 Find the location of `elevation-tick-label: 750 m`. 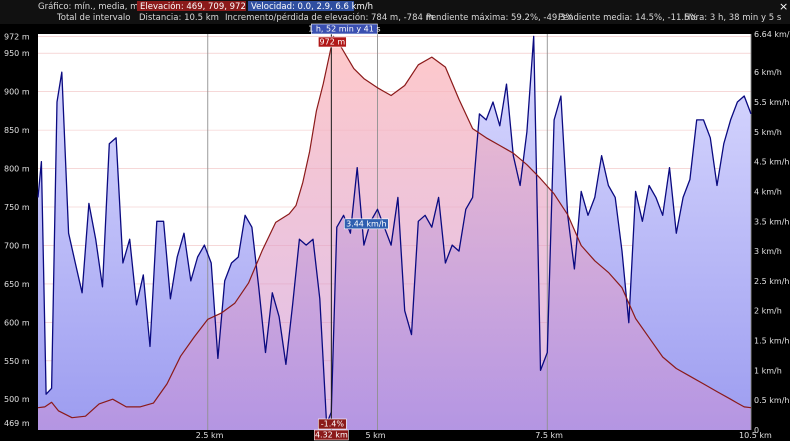

elevation-tick-label: 750 m is located at coordinates (17, 207).